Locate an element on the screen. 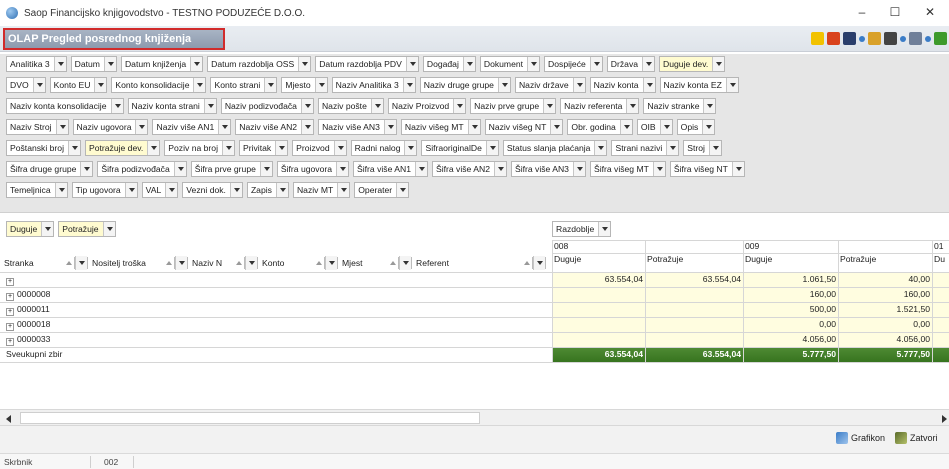 Image resolution: width=949 pixels, height=469 pixels. field-chip: Šifra višeg NT is located at coordinates (707, 169).